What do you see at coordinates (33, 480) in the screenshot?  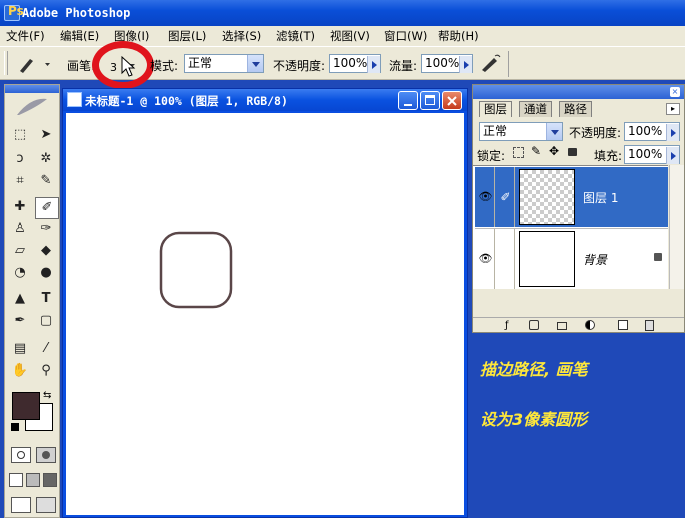 I see `screen-mode-full-menu-icon` at bounding box center [33, 480].